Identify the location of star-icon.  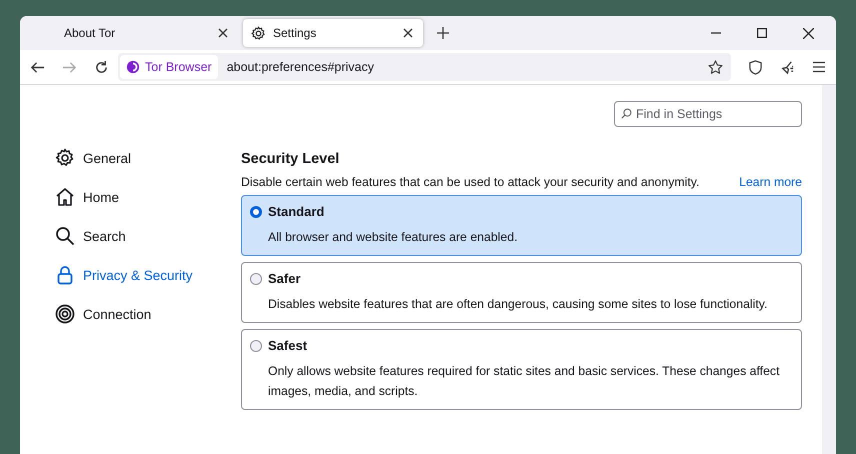
(715, 67).